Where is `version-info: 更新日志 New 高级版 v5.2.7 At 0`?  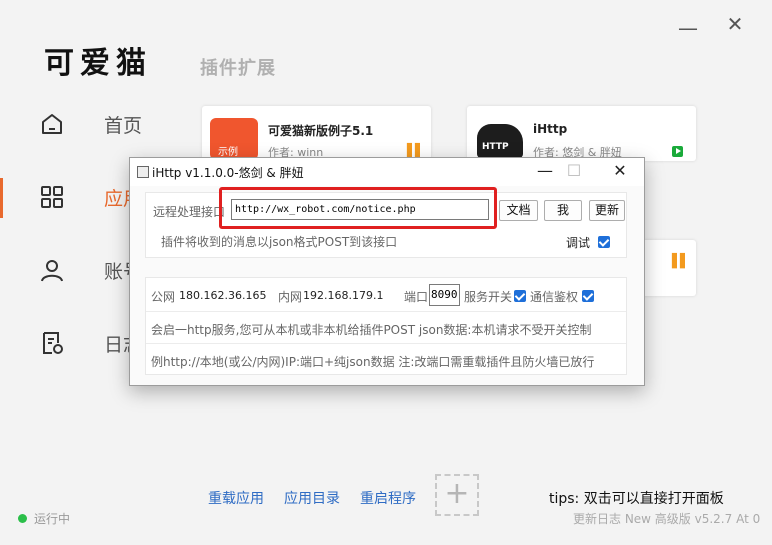 version-info: 更新日志 New 高级版 v5.2.7 At 0 is located at coordinates (666, 518).